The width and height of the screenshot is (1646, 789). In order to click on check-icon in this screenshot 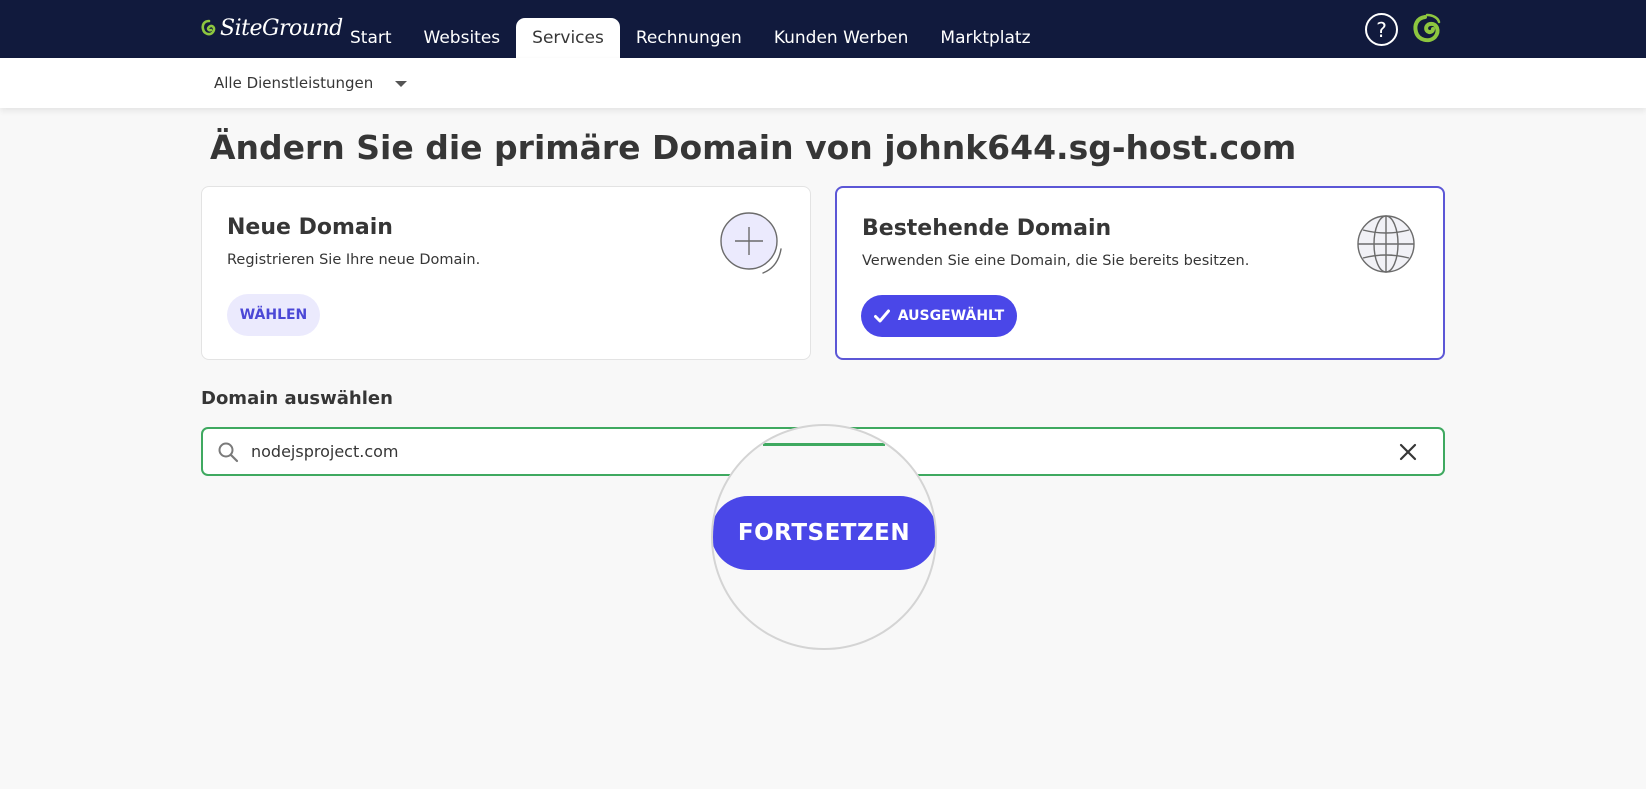, I will do `click(881, 316)`.